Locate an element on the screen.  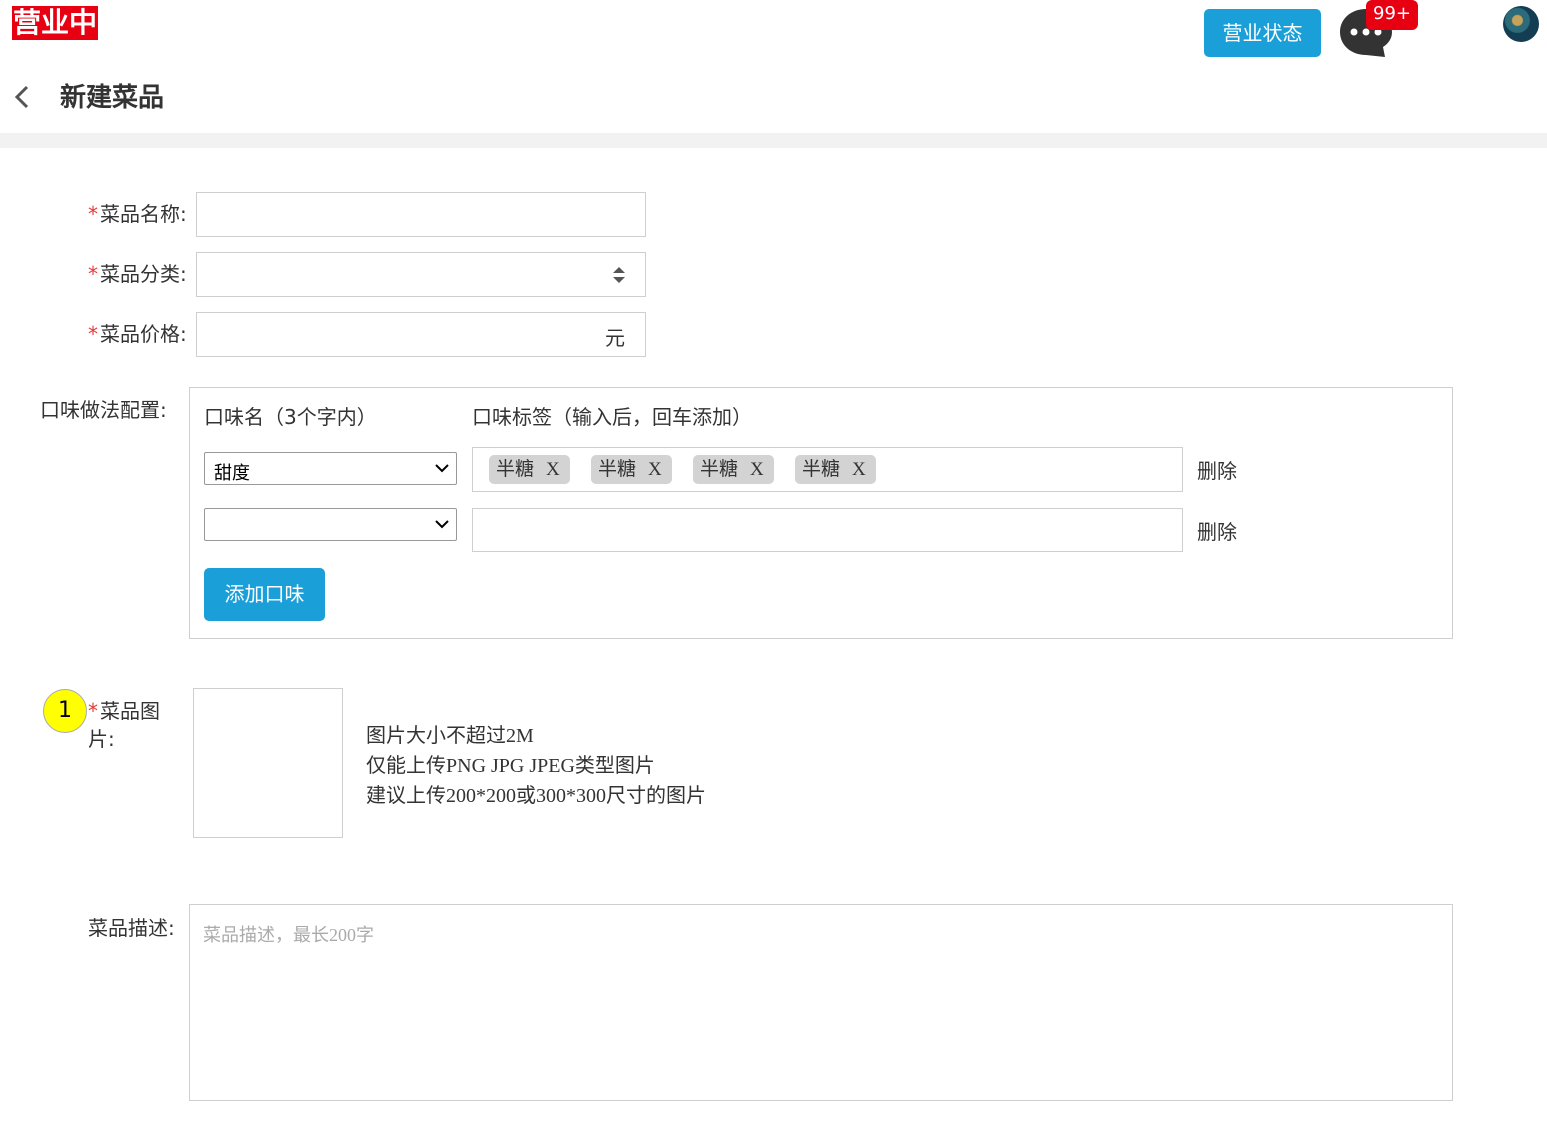
price-input: 元 is located at coordinates (421, 334).